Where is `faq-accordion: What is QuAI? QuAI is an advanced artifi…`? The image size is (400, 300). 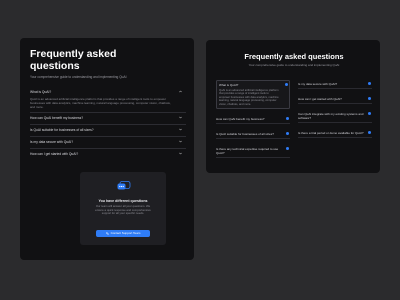
faq-accordion: What is QuAI? QuAI is an advanced artifi… is located at coordinates (108, 123).